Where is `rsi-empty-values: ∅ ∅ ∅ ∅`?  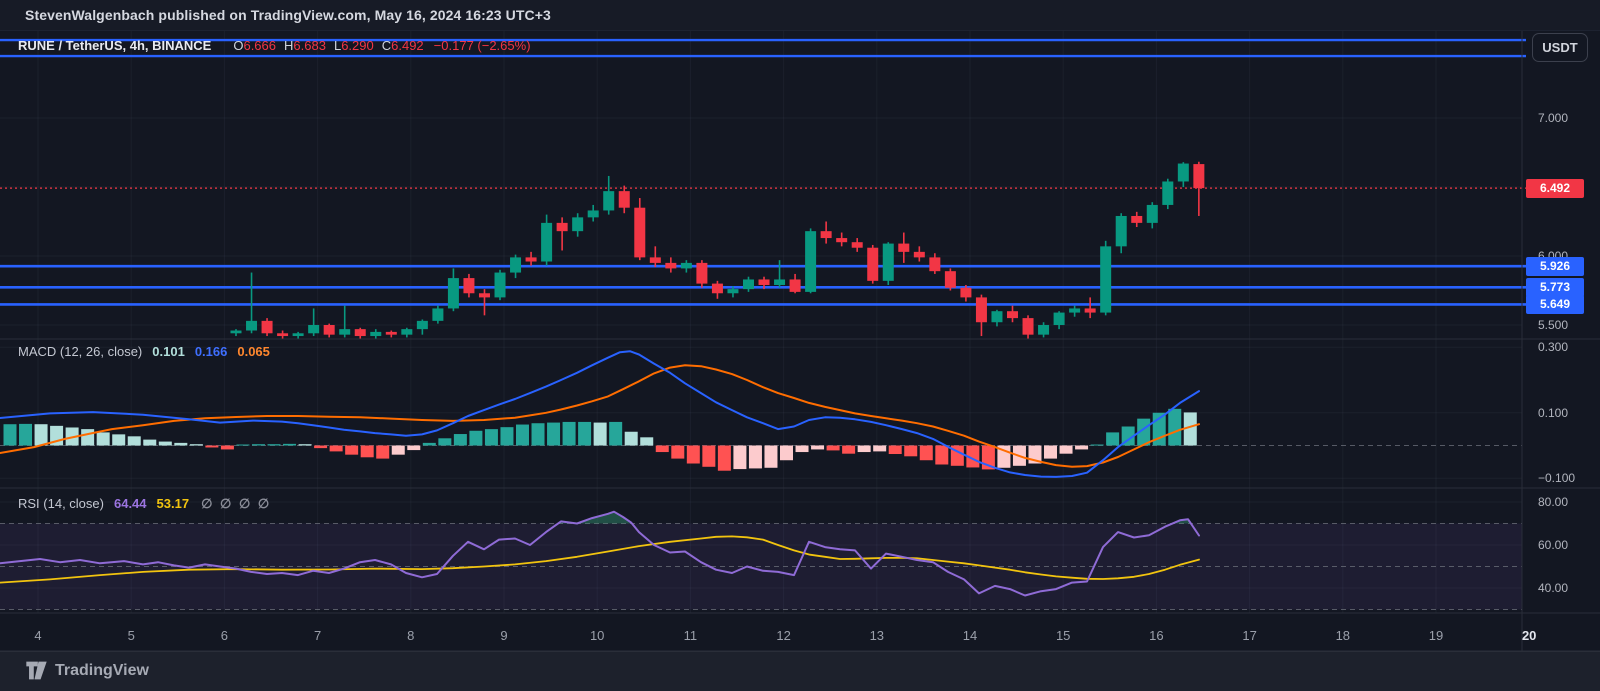 rsi-empty-values: ∅ ∅ ∅ ∅ is located at coordinates (236, 503).